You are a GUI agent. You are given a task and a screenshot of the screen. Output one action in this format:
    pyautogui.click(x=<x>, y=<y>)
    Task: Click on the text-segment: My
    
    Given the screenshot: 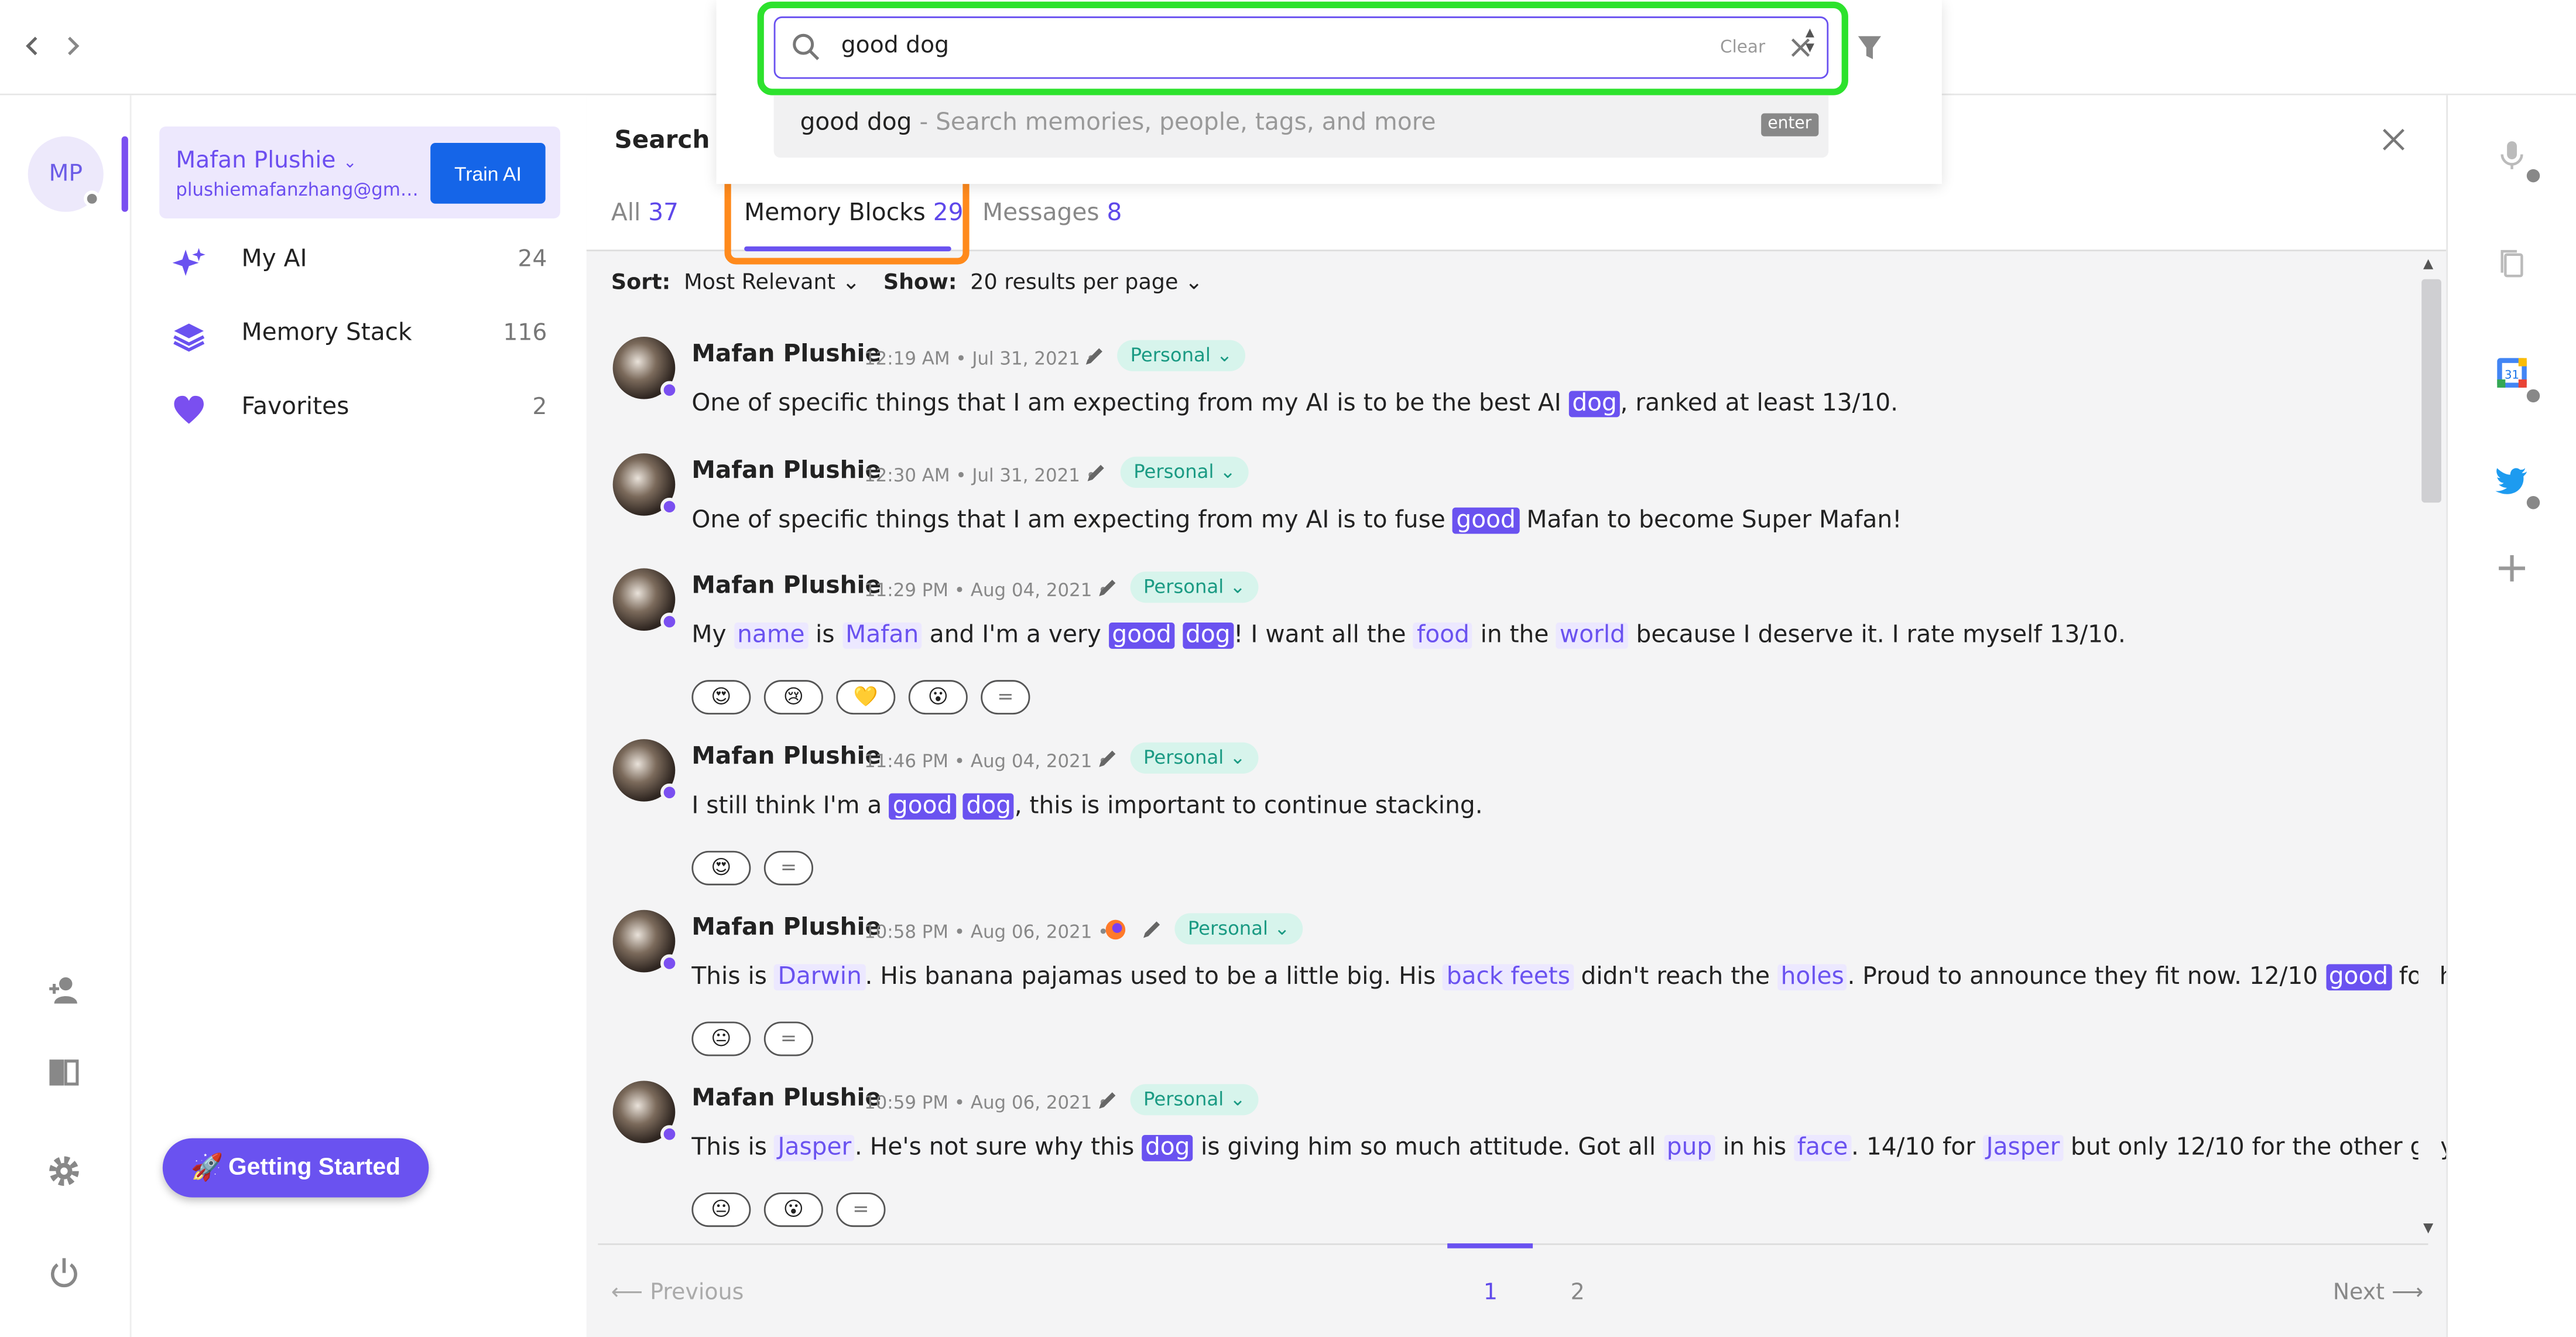 What is the action you would take?
    pyautogui.click(x=712, y=635)
    